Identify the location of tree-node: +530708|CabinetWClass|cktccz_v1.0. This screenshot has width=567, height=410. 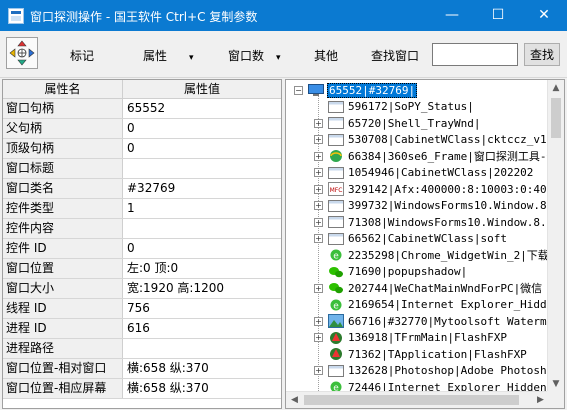
(431, 140).